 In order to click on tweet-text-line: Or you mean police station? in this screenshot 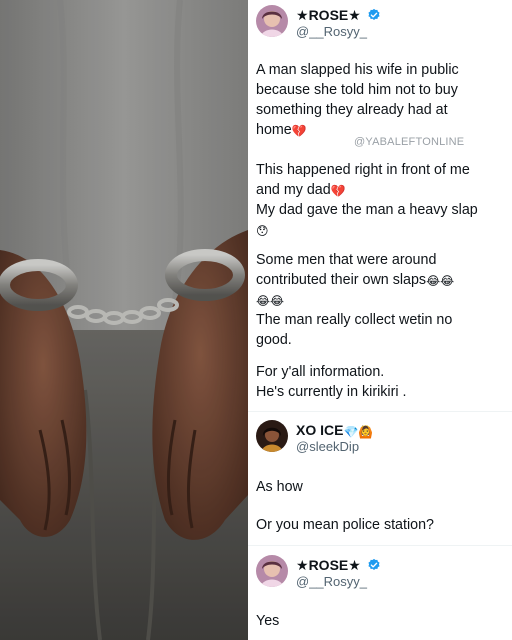, I will do `click(345, 525)`.